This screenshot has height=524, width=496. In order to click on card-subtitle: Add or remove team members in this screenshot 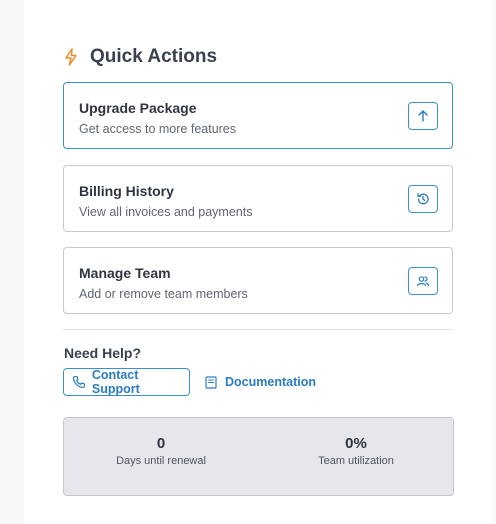, I will do `click(163, 294)`.